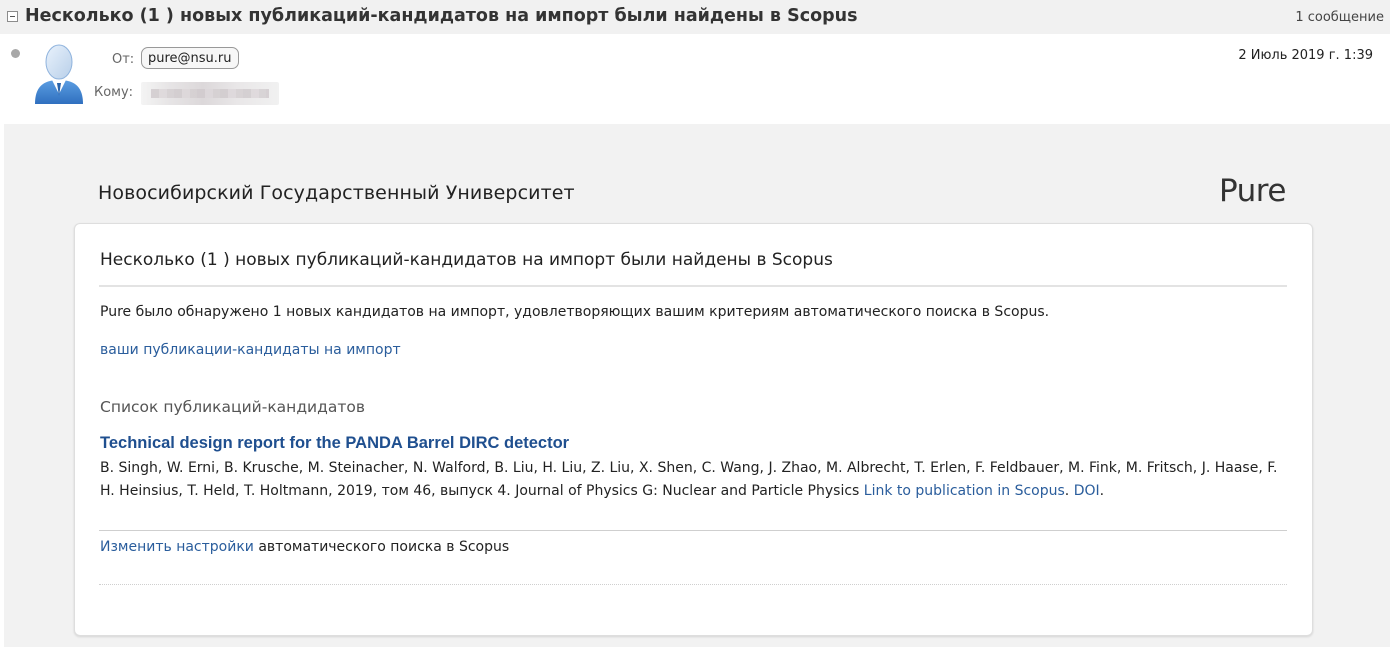 This screenshot has width=1390, height=647. I want to click on change-settings-link: Изменить настройки, so click(177, 547).